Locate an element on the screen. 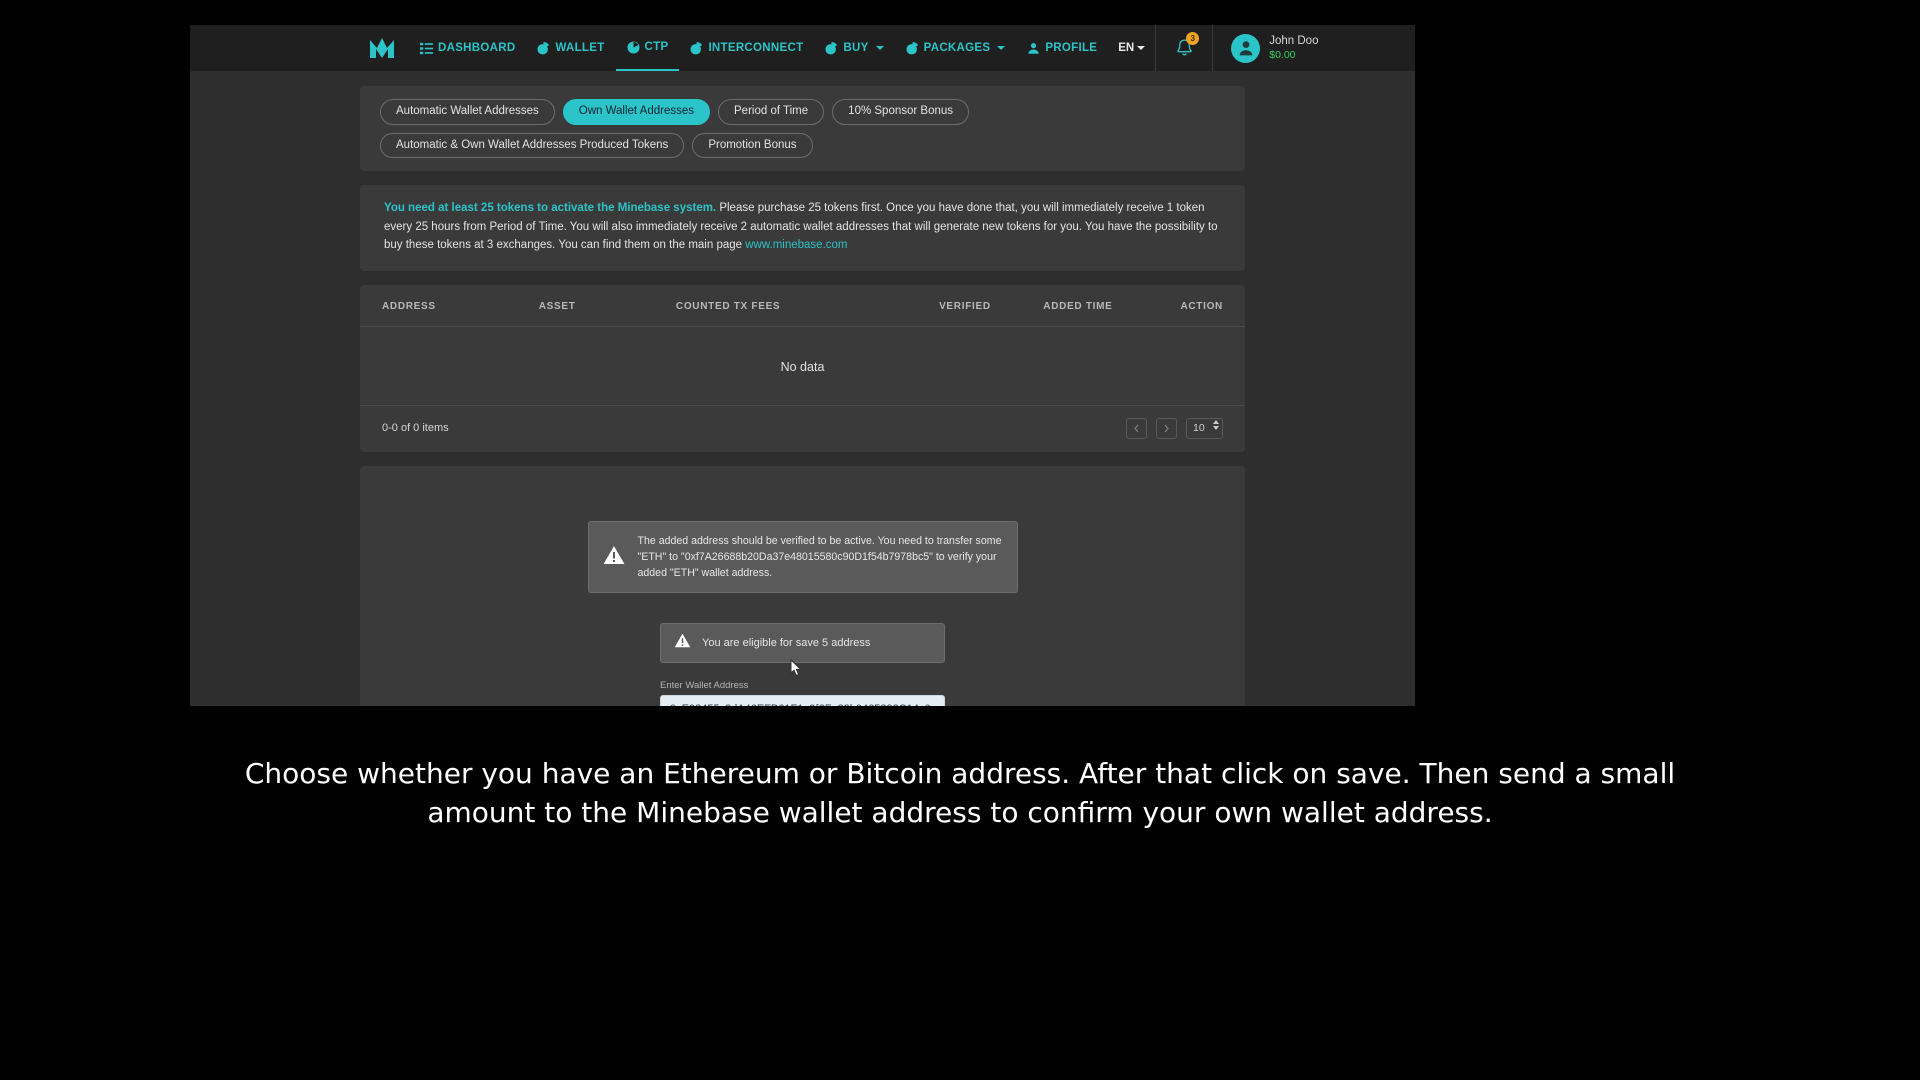 Image resolution: width=1920 pixels, height=1080 pixels. column-header-counted-tx-fees: COUNTED TX FEES is located at coordinates (728, 306).